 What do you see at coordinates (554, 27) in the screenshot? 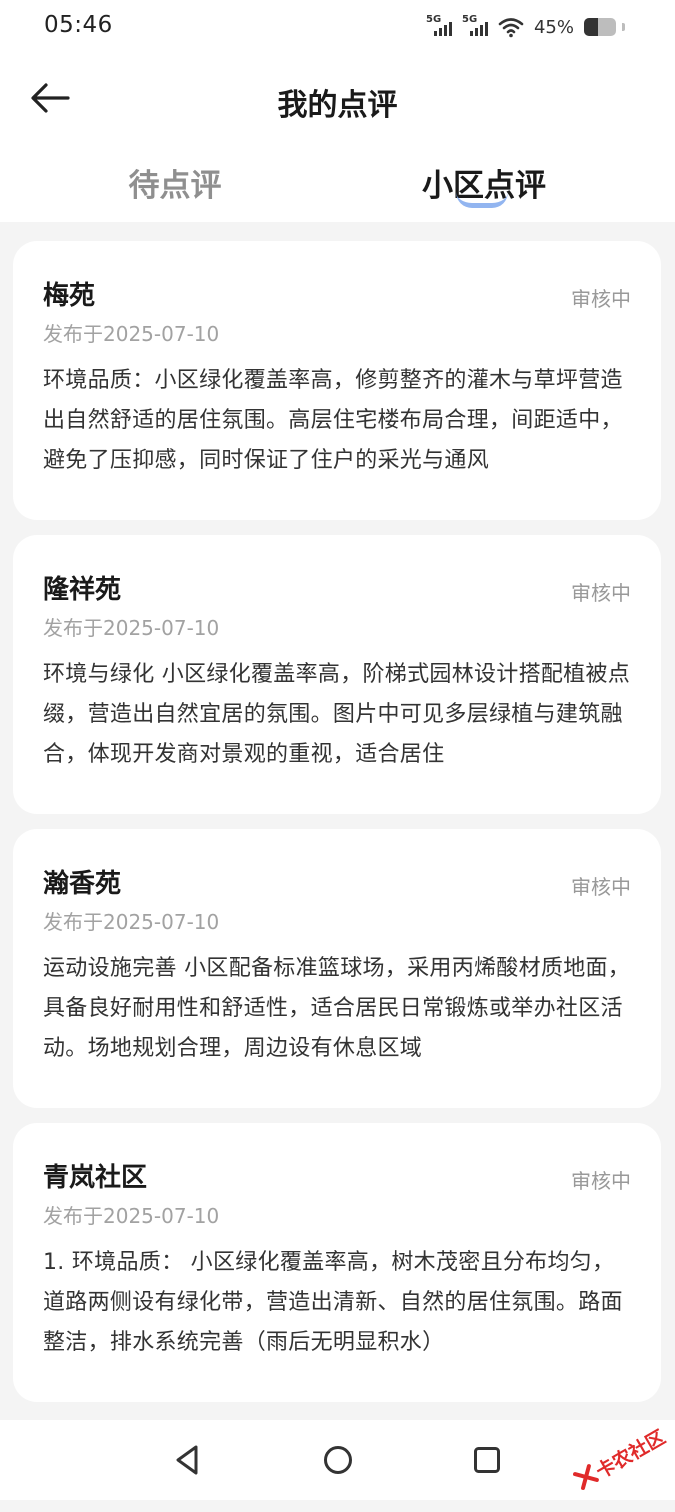
I see `battery-percent: 45%` at bounding box center [554, 27].